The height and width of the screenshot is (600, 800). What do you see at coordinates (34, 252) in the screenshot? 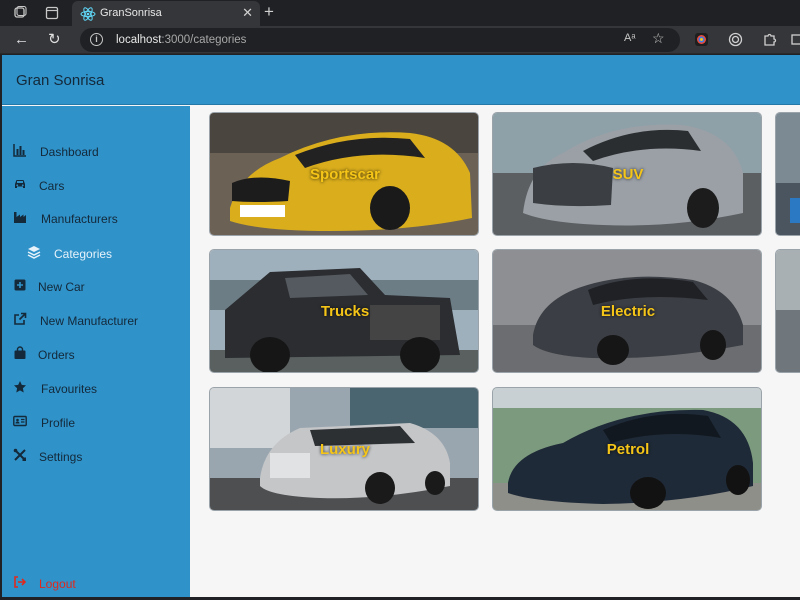
I see `layers-icon` at bounding box center [34, 252].